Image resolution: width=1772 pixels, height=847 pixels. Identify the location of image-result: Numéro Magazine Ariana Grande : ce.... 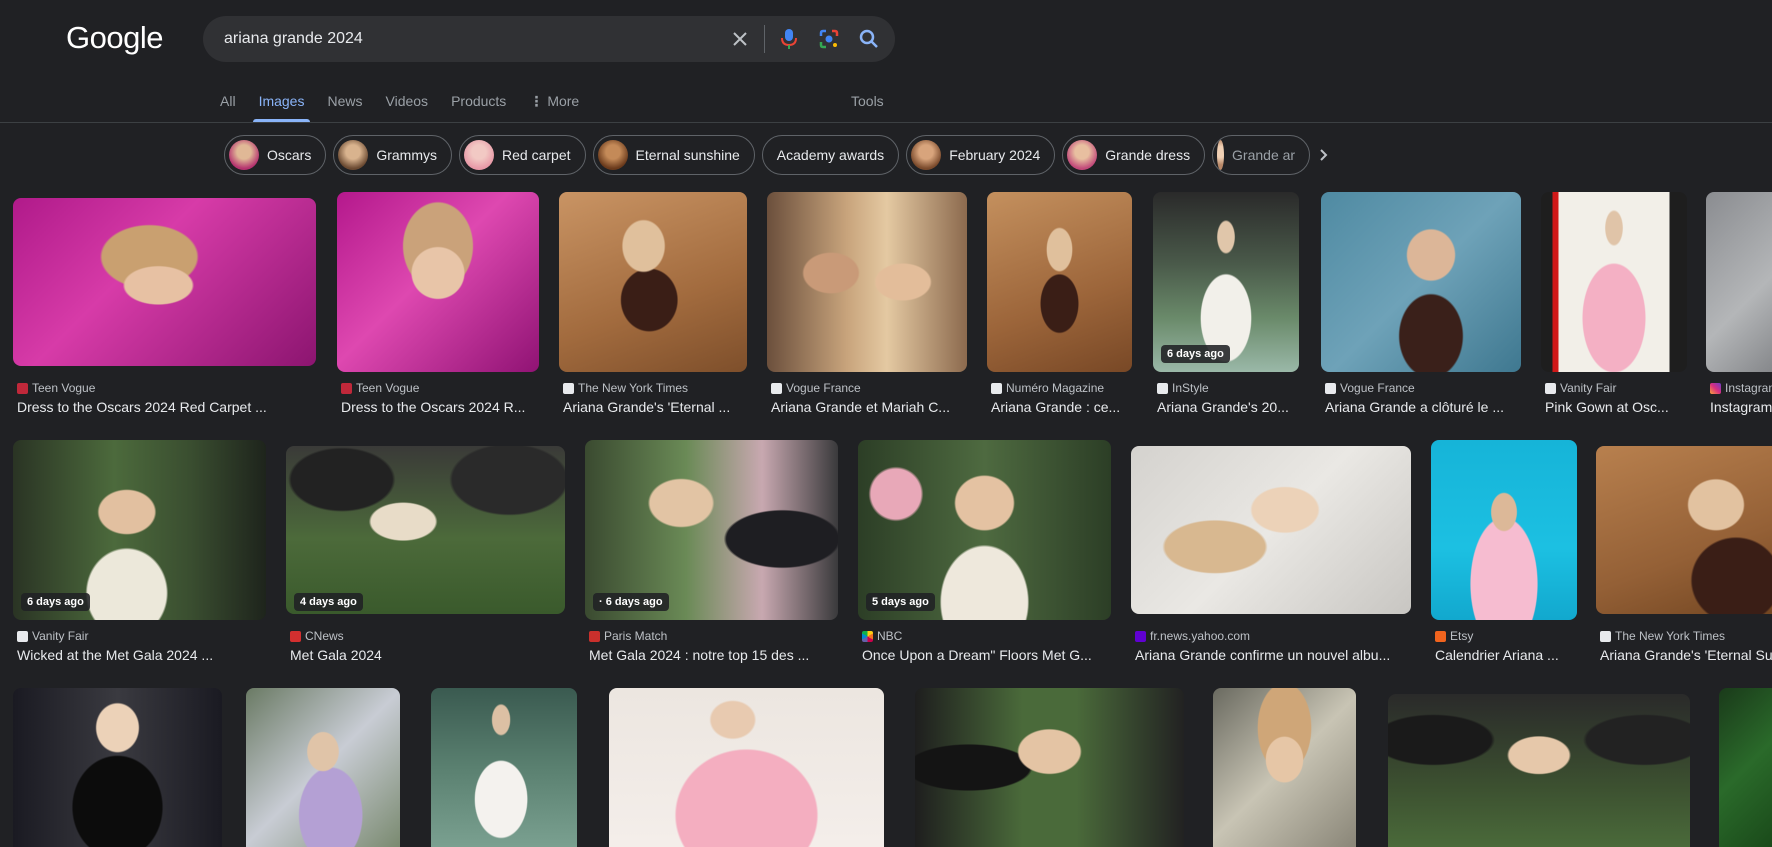
(1059, 307).